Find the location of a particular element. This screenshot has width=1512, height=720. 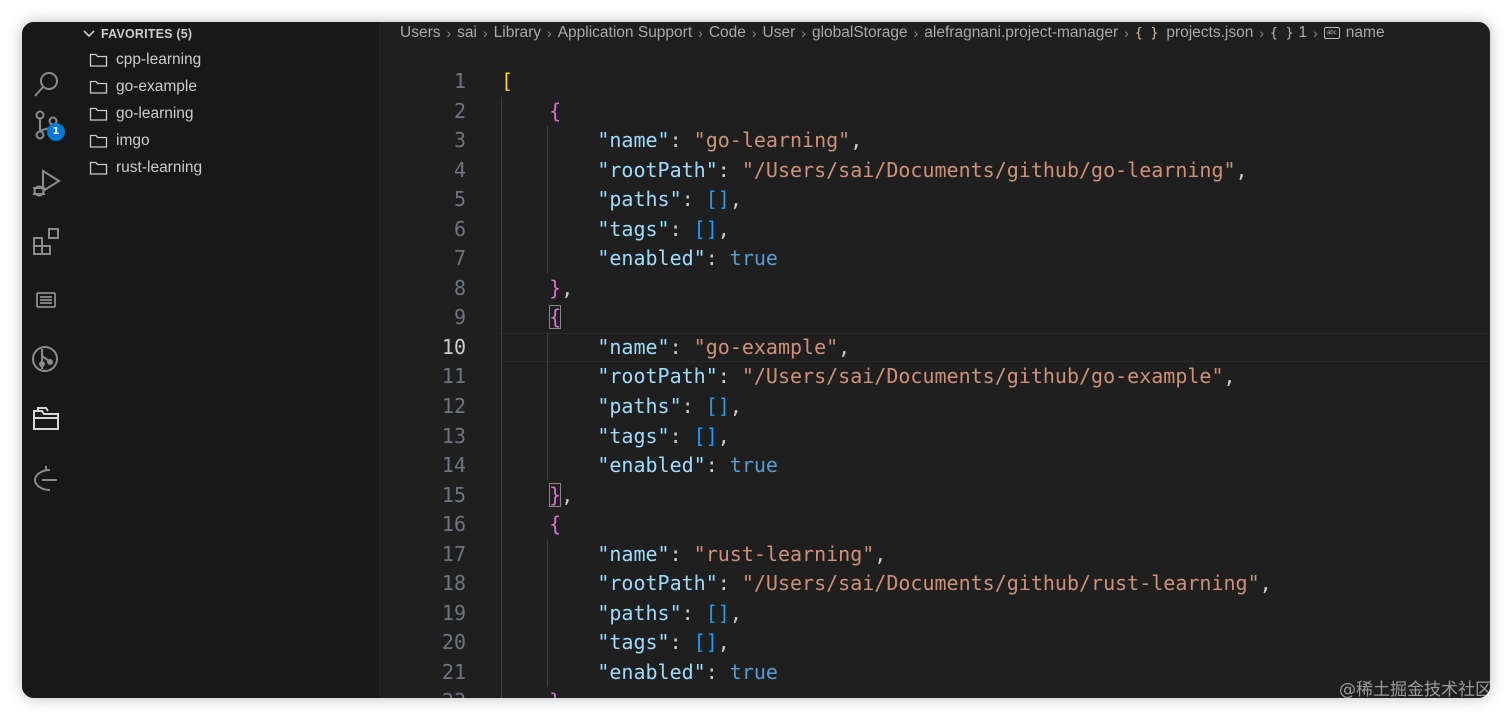

token-b2: } is located at coordinates (555, 287).